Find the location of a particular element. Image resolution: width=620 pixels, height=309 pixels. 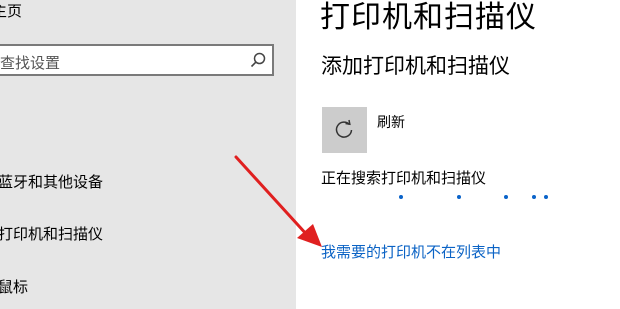

sidebar-item-printers: 打印机和扫描仪 is located at coordinates (51, 233).